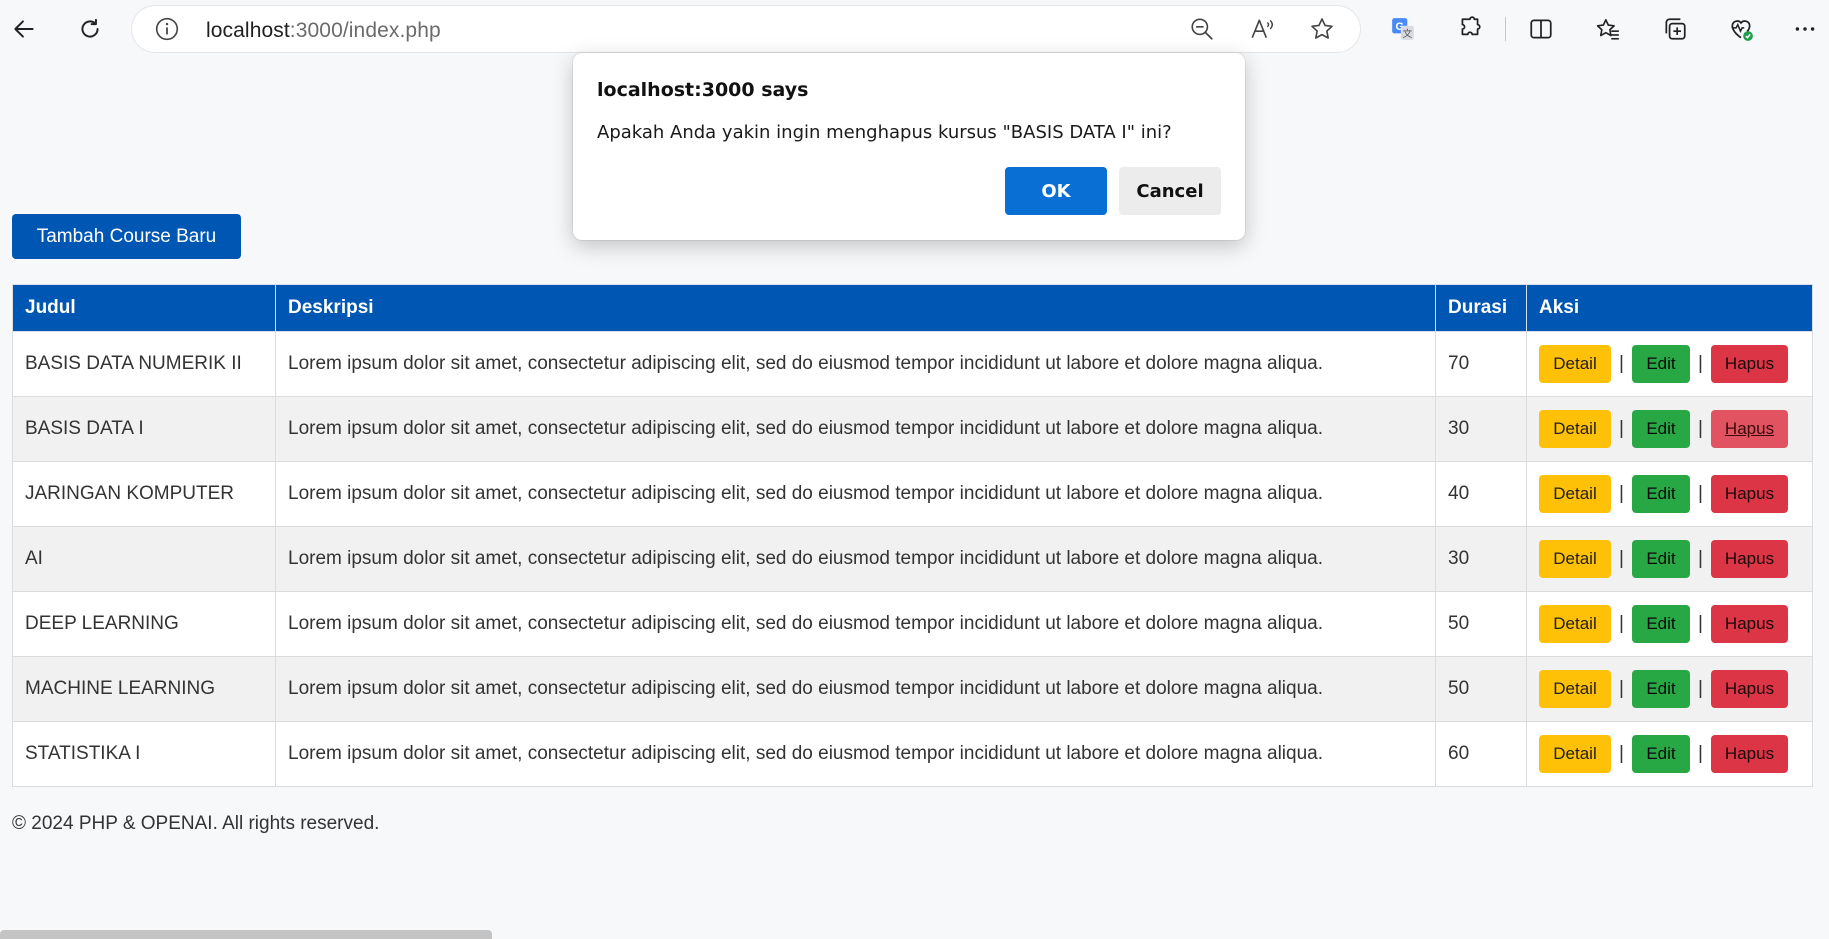 The height and width of the screenshot is (939, 1829). Describe the element at coordinates (126, 236) in the screenshot. I see `add-course-button: Tambah Course Baru` at that location.